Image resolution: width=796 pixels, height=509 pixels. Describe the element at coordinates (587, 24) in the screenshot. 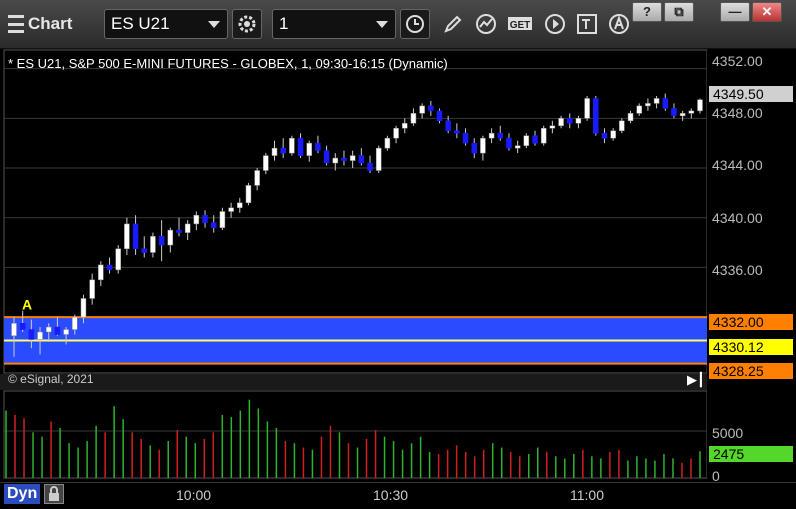

I see `text-tool-button` at that location.